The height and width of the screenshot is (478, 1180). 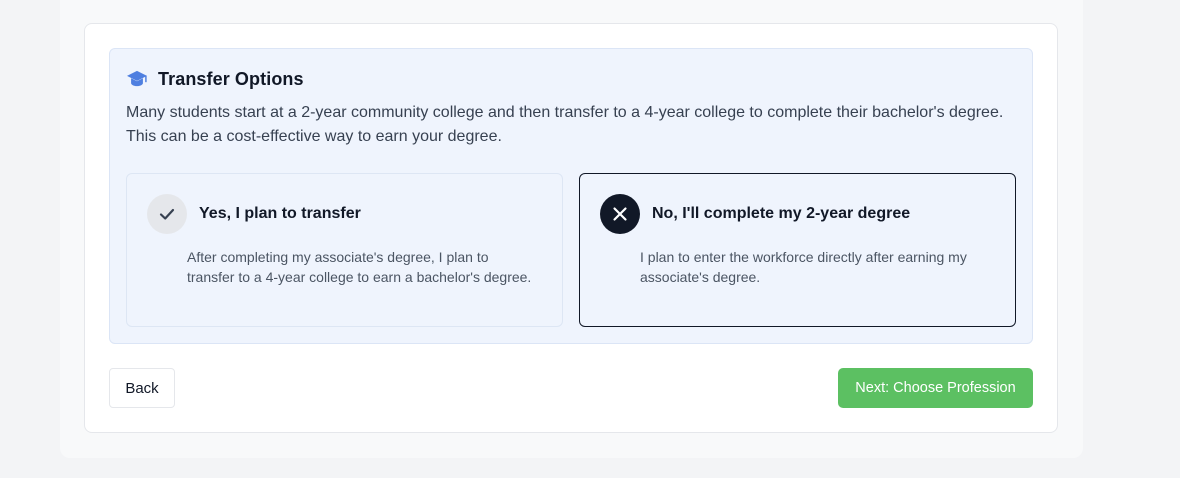 I want to click on graduation-cap-icon, so click(x=137, y=79).